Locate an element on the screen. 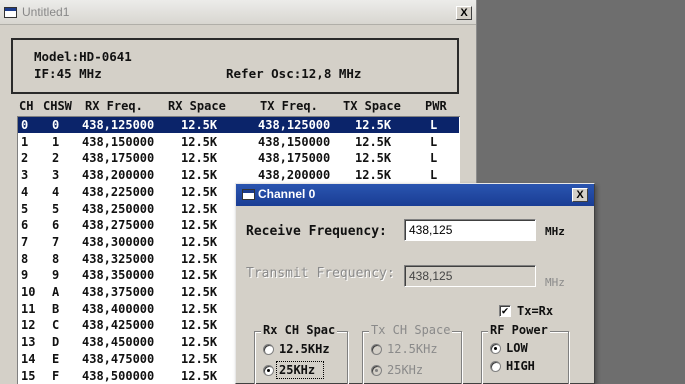 The height and width of the screenshot is (384, 685). column-header-chsw: CHSW is located at coordinates (57, 106).